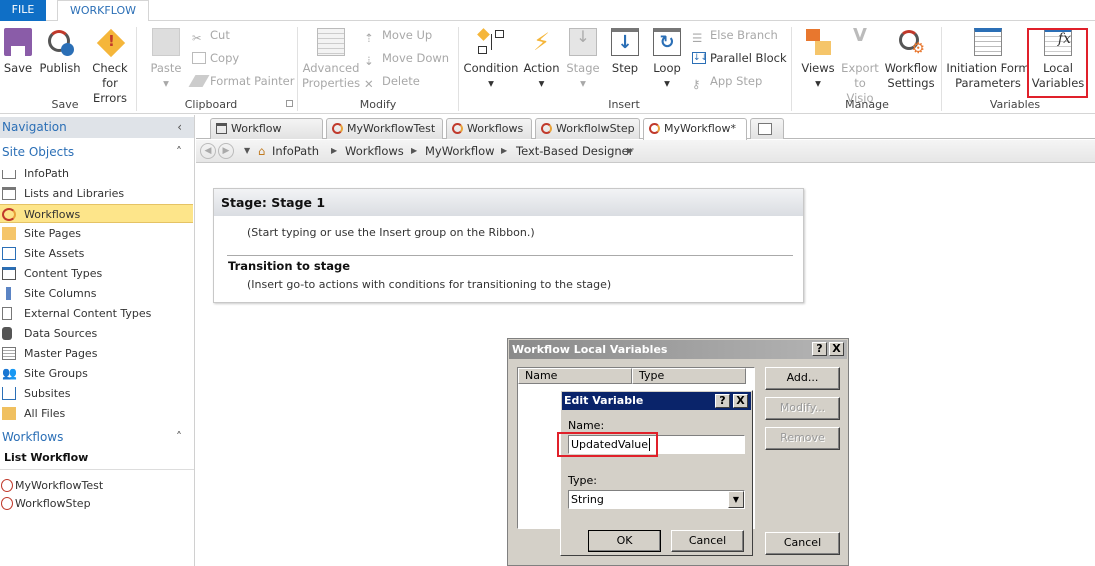  I want to click on workflow-item: MyWorkflowTest, so click(96, 485).